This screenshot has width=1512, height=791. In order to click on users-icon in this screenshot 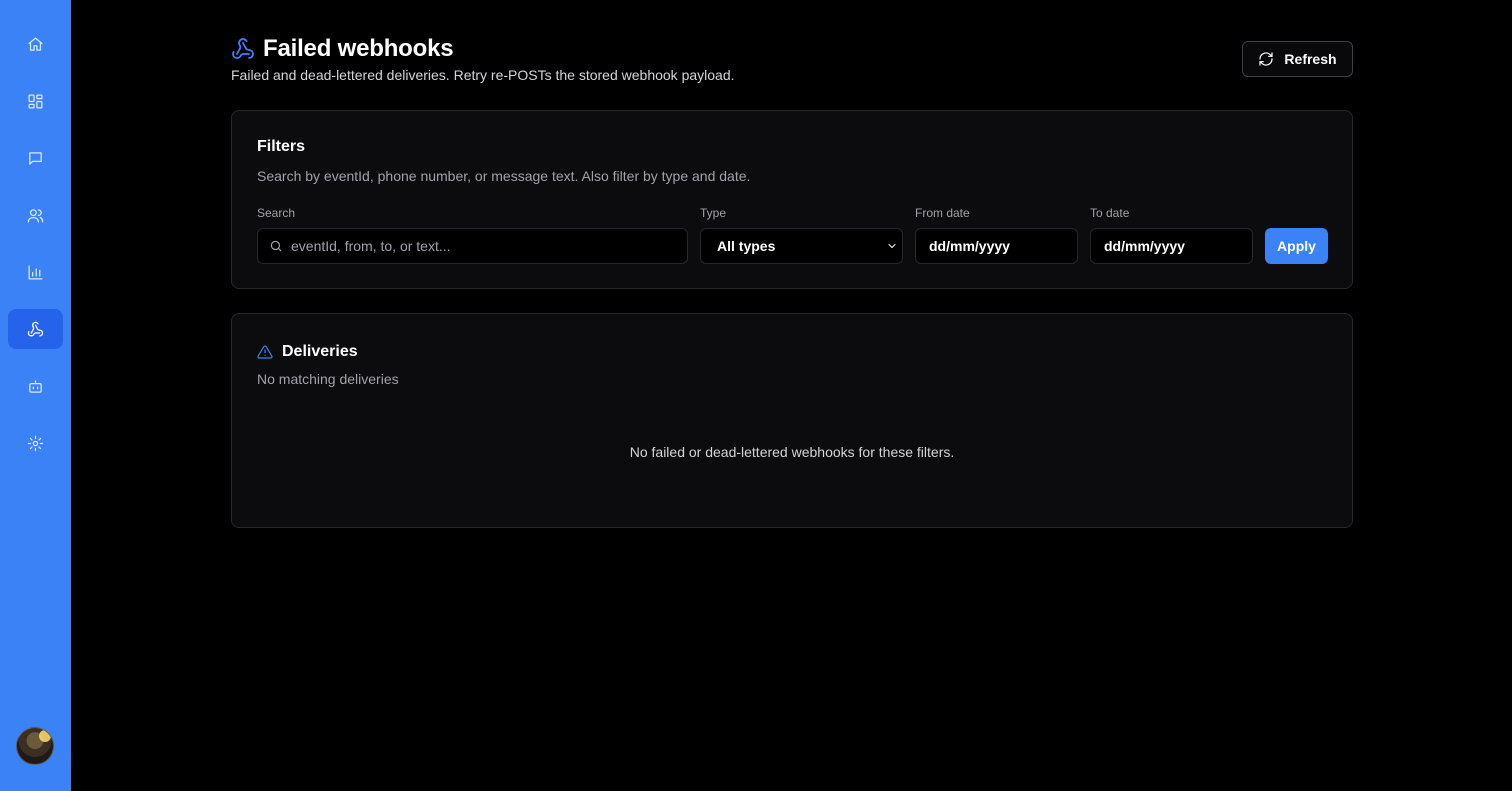, I will do `click(35, 215)`.